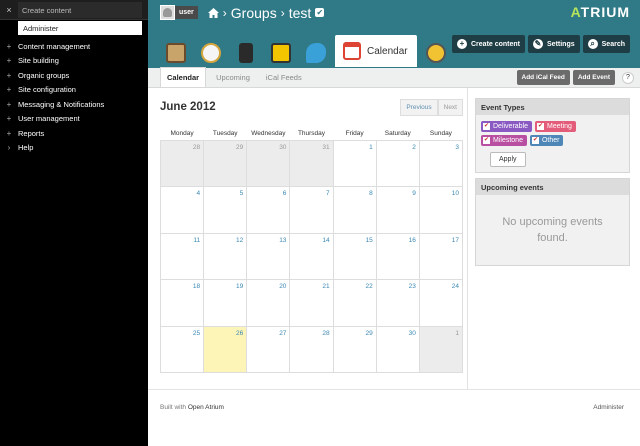 This screenshot has height=446, width=640. I want to click on day-cell: 20, so click(268, 303).